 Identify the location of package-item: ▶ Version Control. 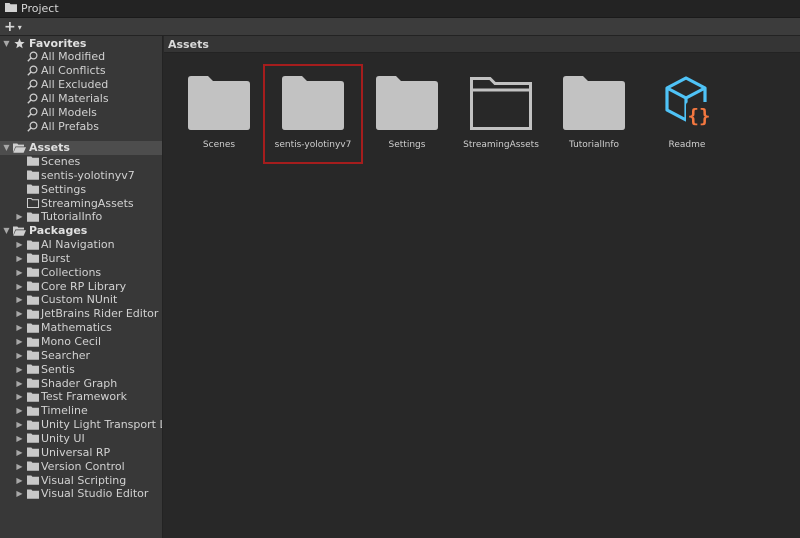
(81, 466).